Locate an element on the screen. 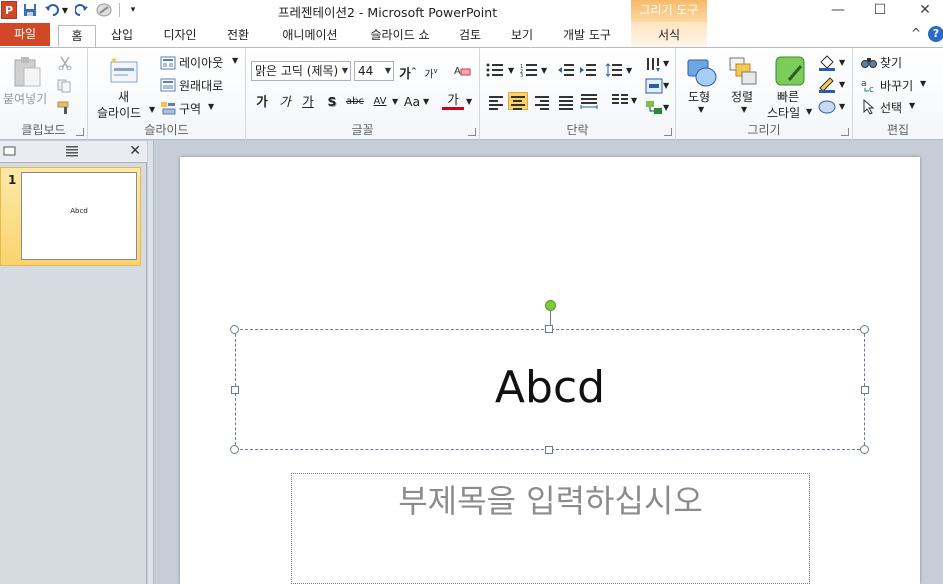  shadow-button: S is located at coordinates (332, 102).